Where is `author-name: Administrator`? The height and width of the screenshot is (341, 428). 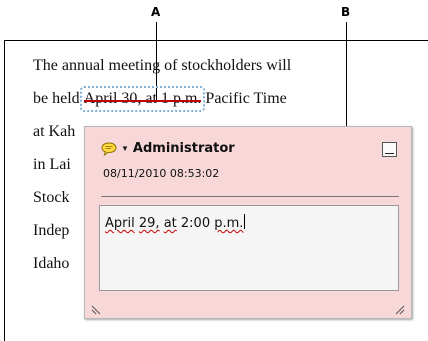 author-name: Administrator is located at coordinates (183, 148).